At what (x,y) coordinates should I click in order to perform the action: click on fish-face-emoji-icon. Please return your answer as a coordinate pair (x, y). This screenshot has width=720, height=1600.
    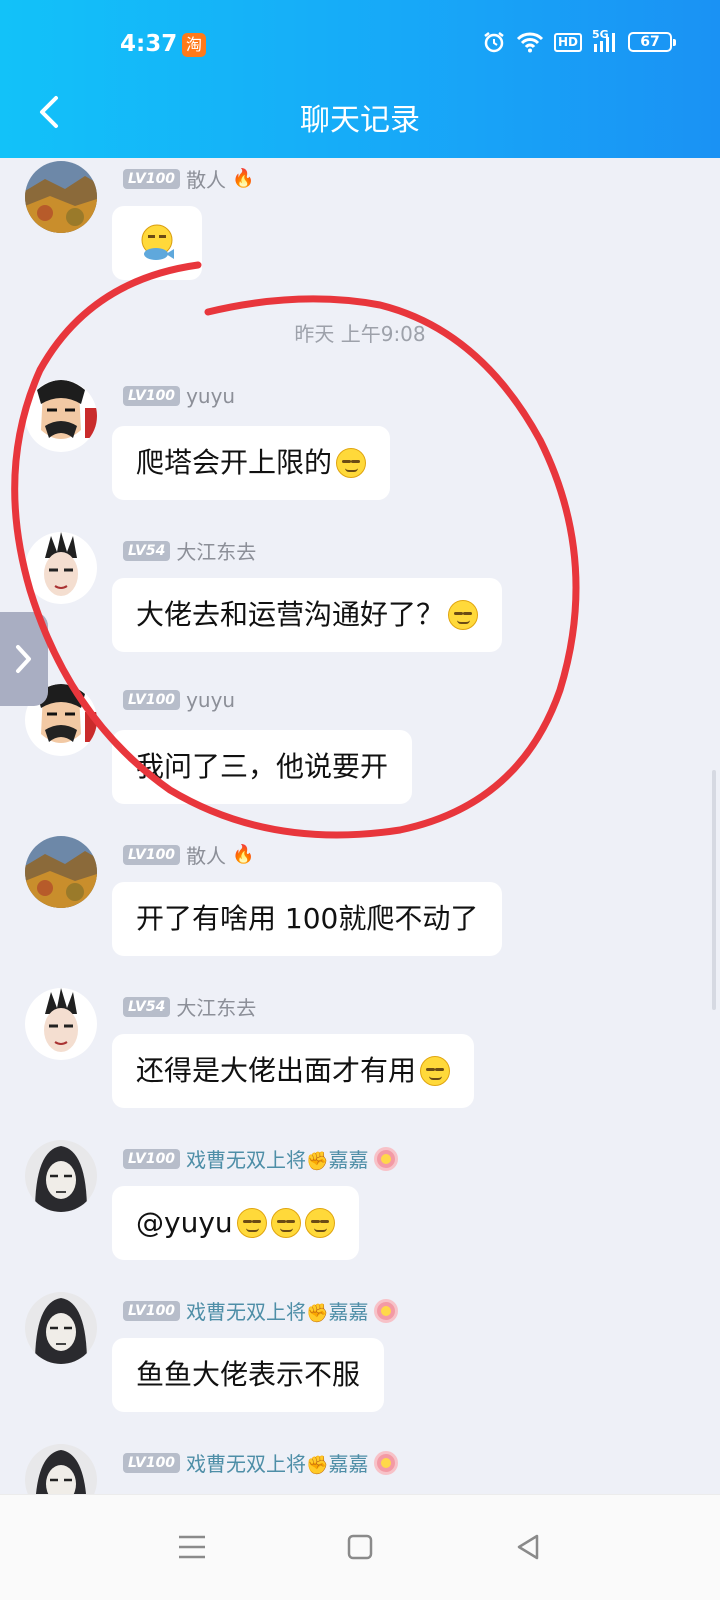
    Looking at the image, I should click on (157, 242).